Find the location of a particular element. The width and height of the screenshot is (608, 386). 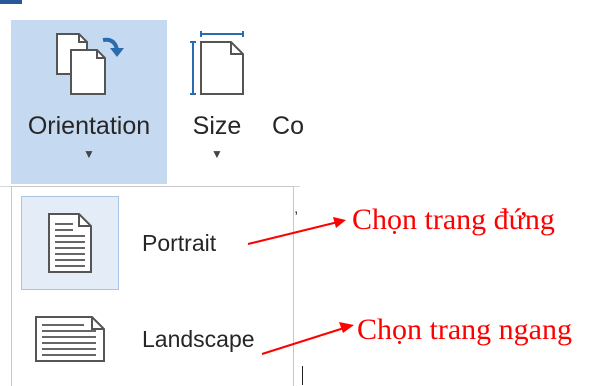

annotation-landscape: Chọn trang ngang is located at coordinates (464, 329).